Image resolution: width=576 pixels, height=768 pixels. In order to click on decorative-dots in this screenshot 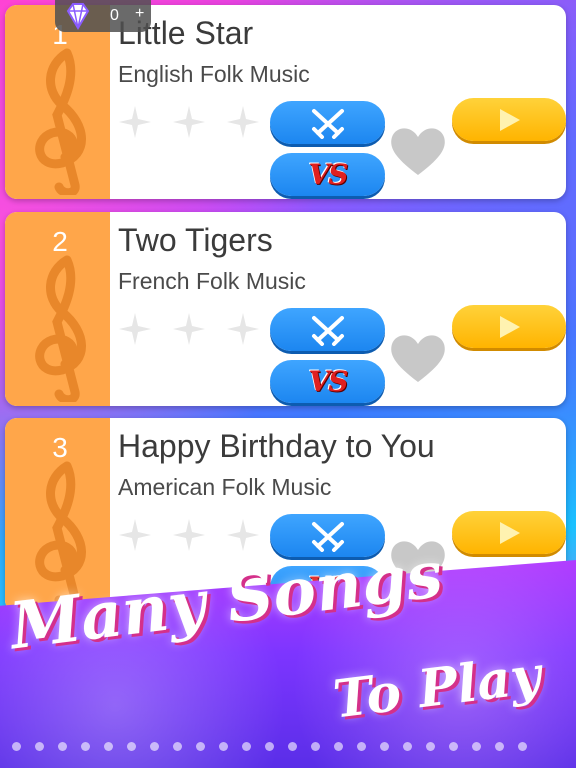, I will do `click(288, 749)`.